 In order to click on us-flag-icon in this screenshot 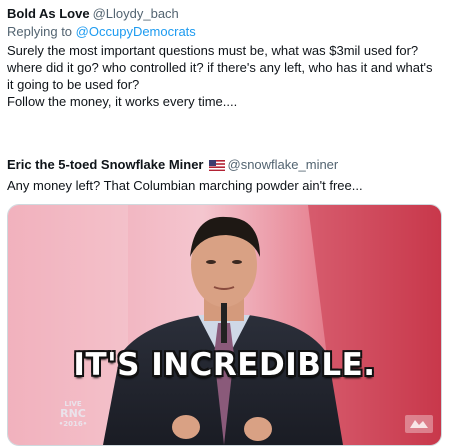, I will do `click(216, 167)`.